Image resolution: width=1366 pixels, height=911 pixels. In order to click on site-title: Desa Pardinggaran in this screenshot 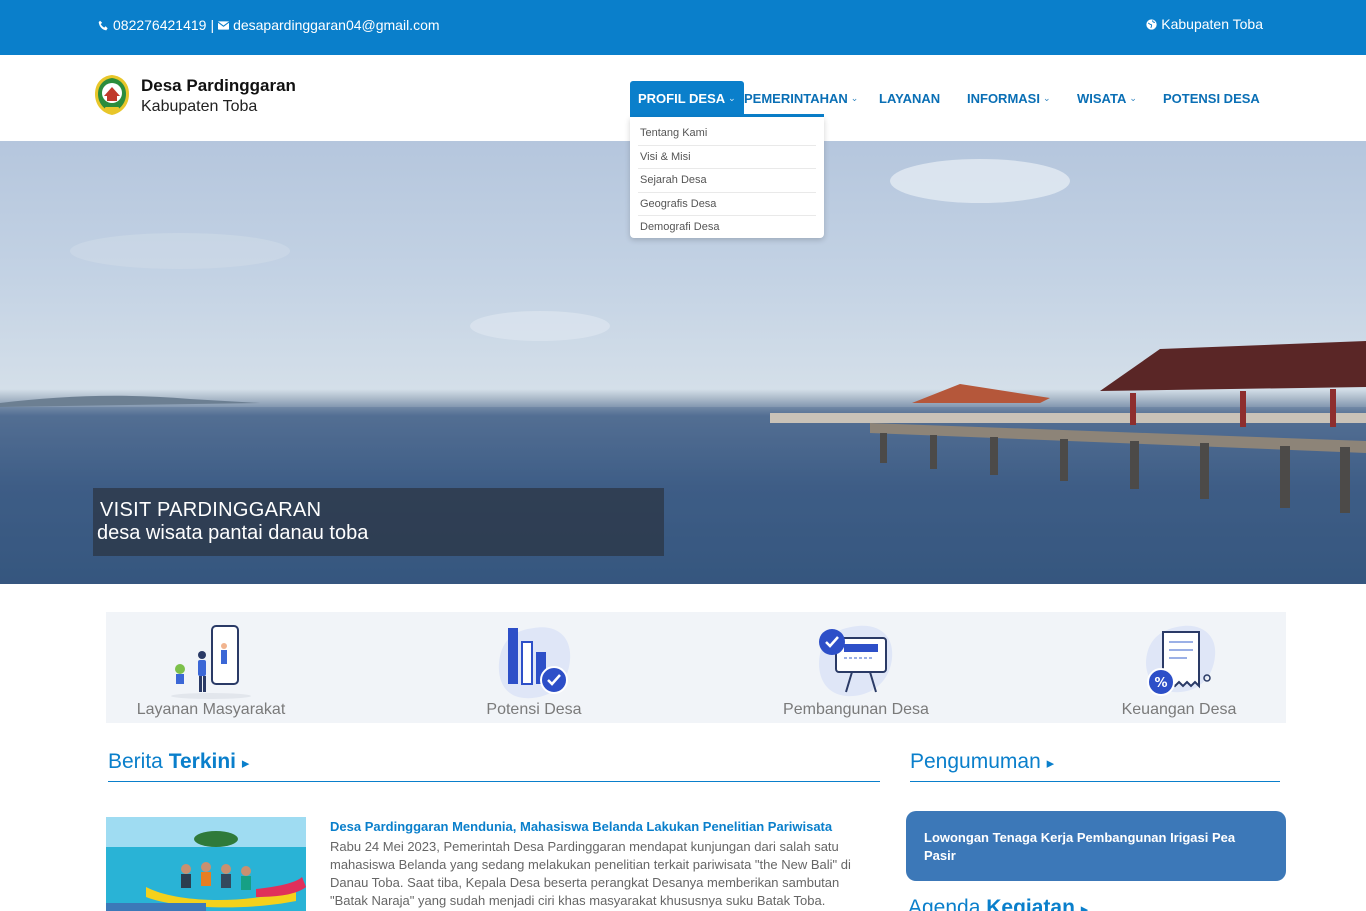, I will do `click(218, 86)`.